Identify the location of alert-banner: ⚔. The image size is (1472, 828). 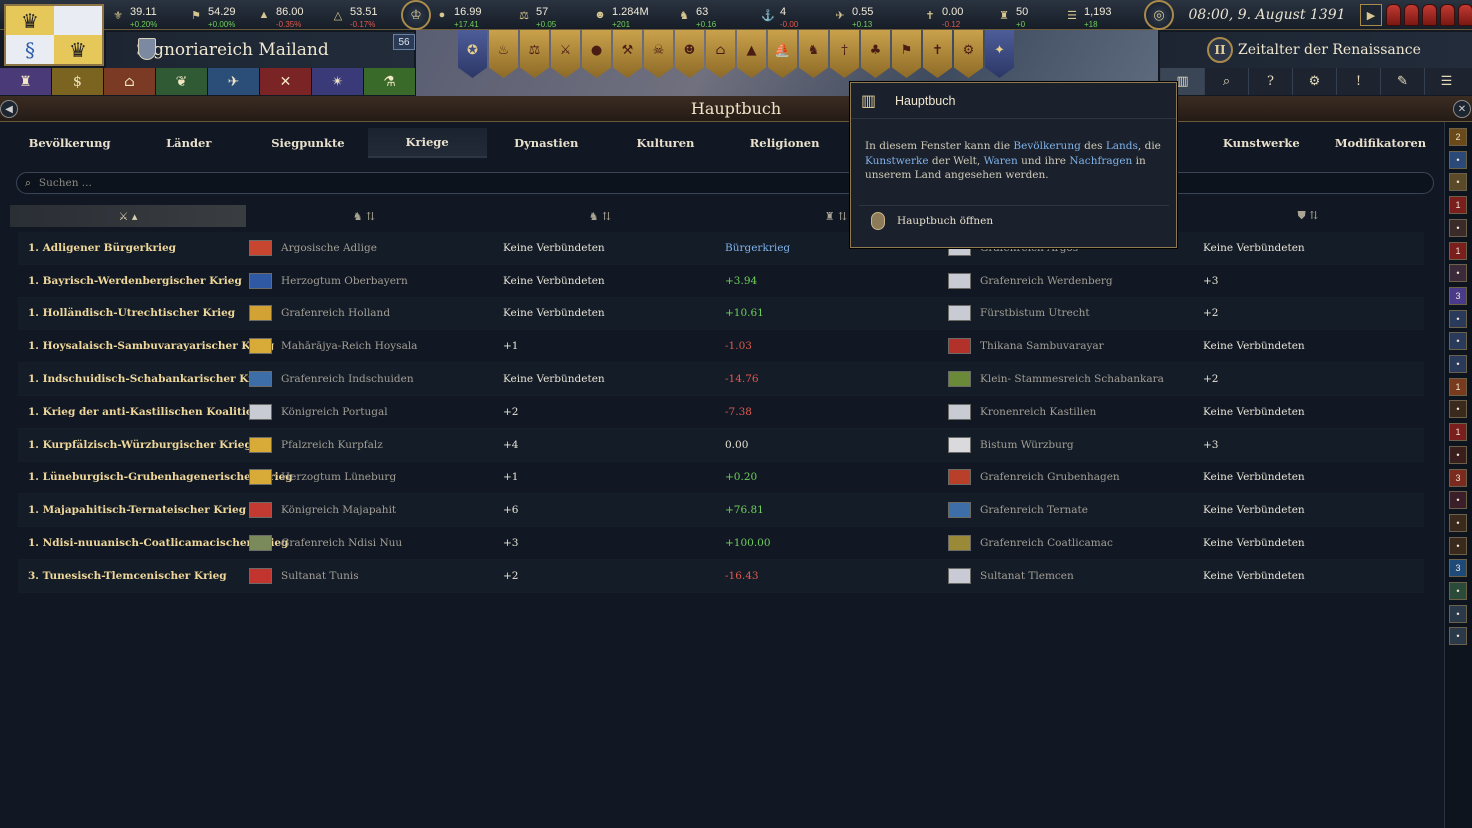
(565, 54).